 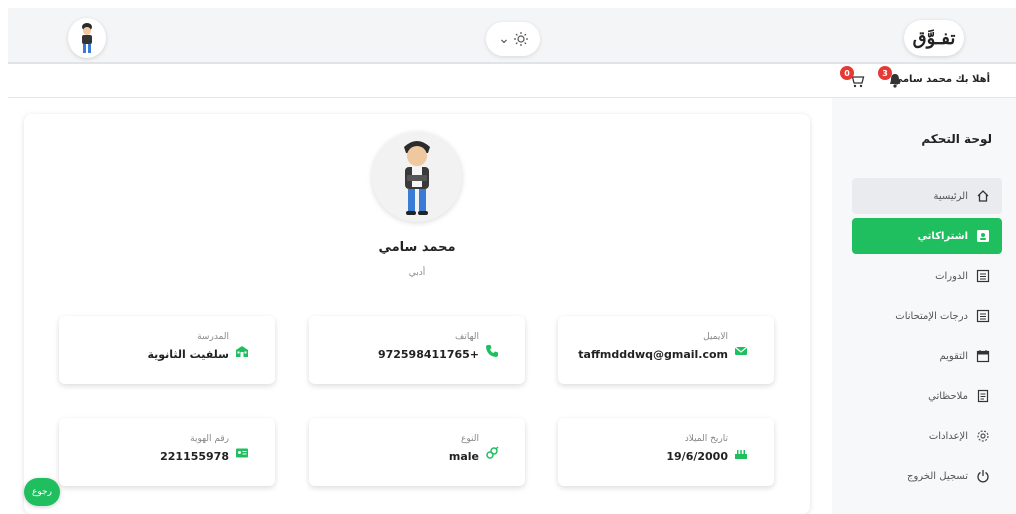 I want to click on avatar-figure-icon, so click(x=87, y=38).